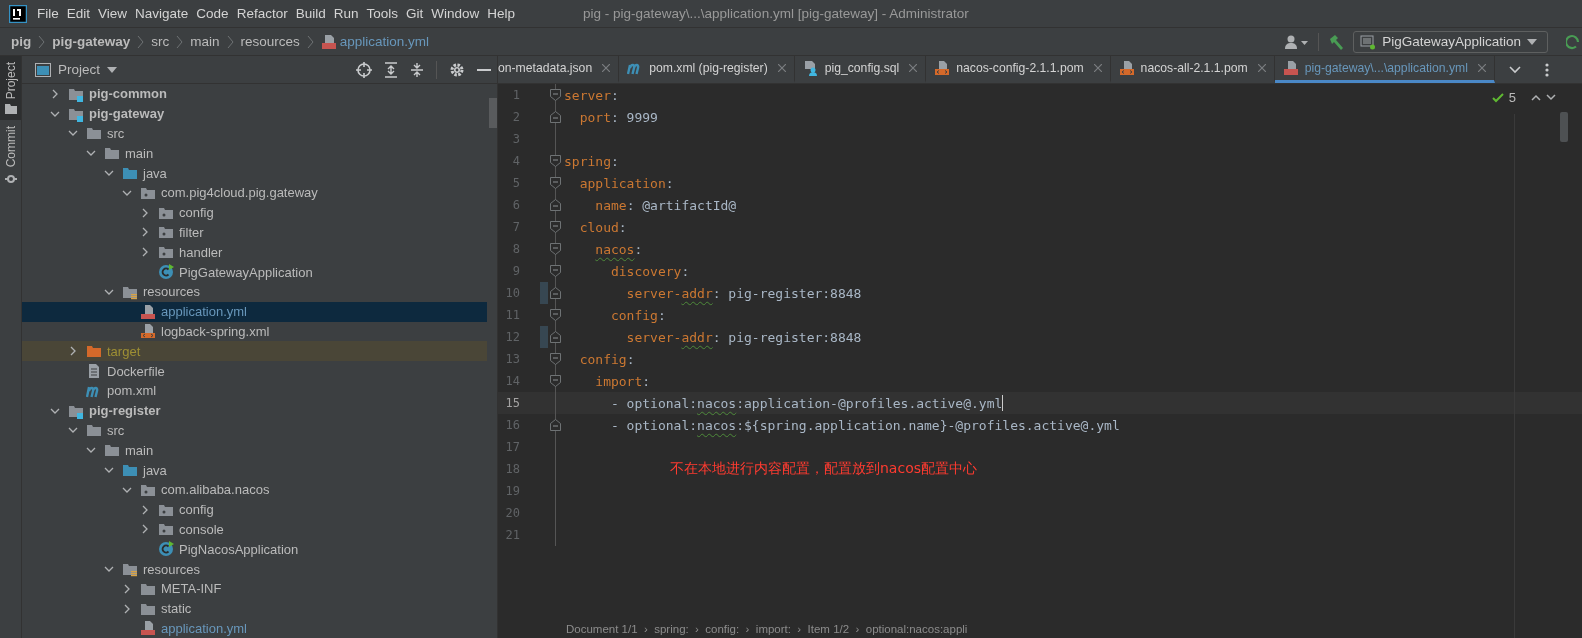  What do you see at coordinates (512, 293) in the screenshot?
I see `line-number: 10` at bounding box center [512, 293].